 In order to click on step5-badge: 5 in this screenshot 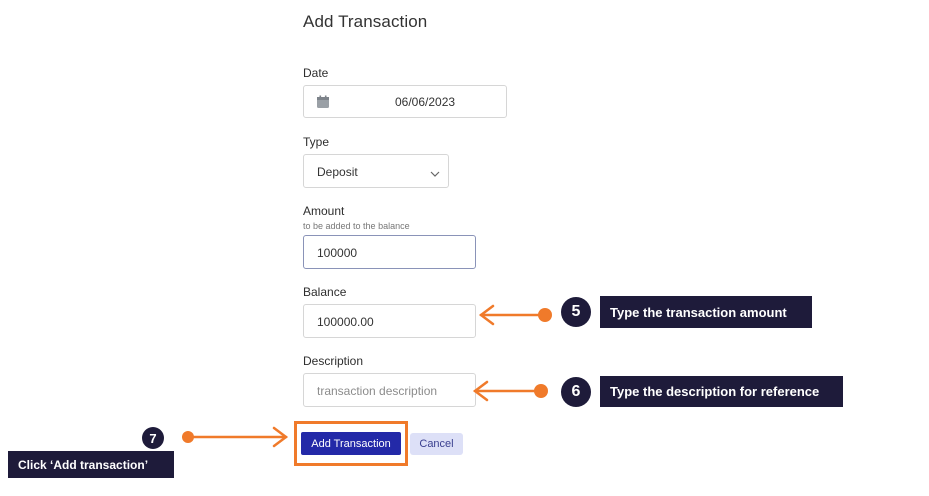, I will do `click(576, 312)`.